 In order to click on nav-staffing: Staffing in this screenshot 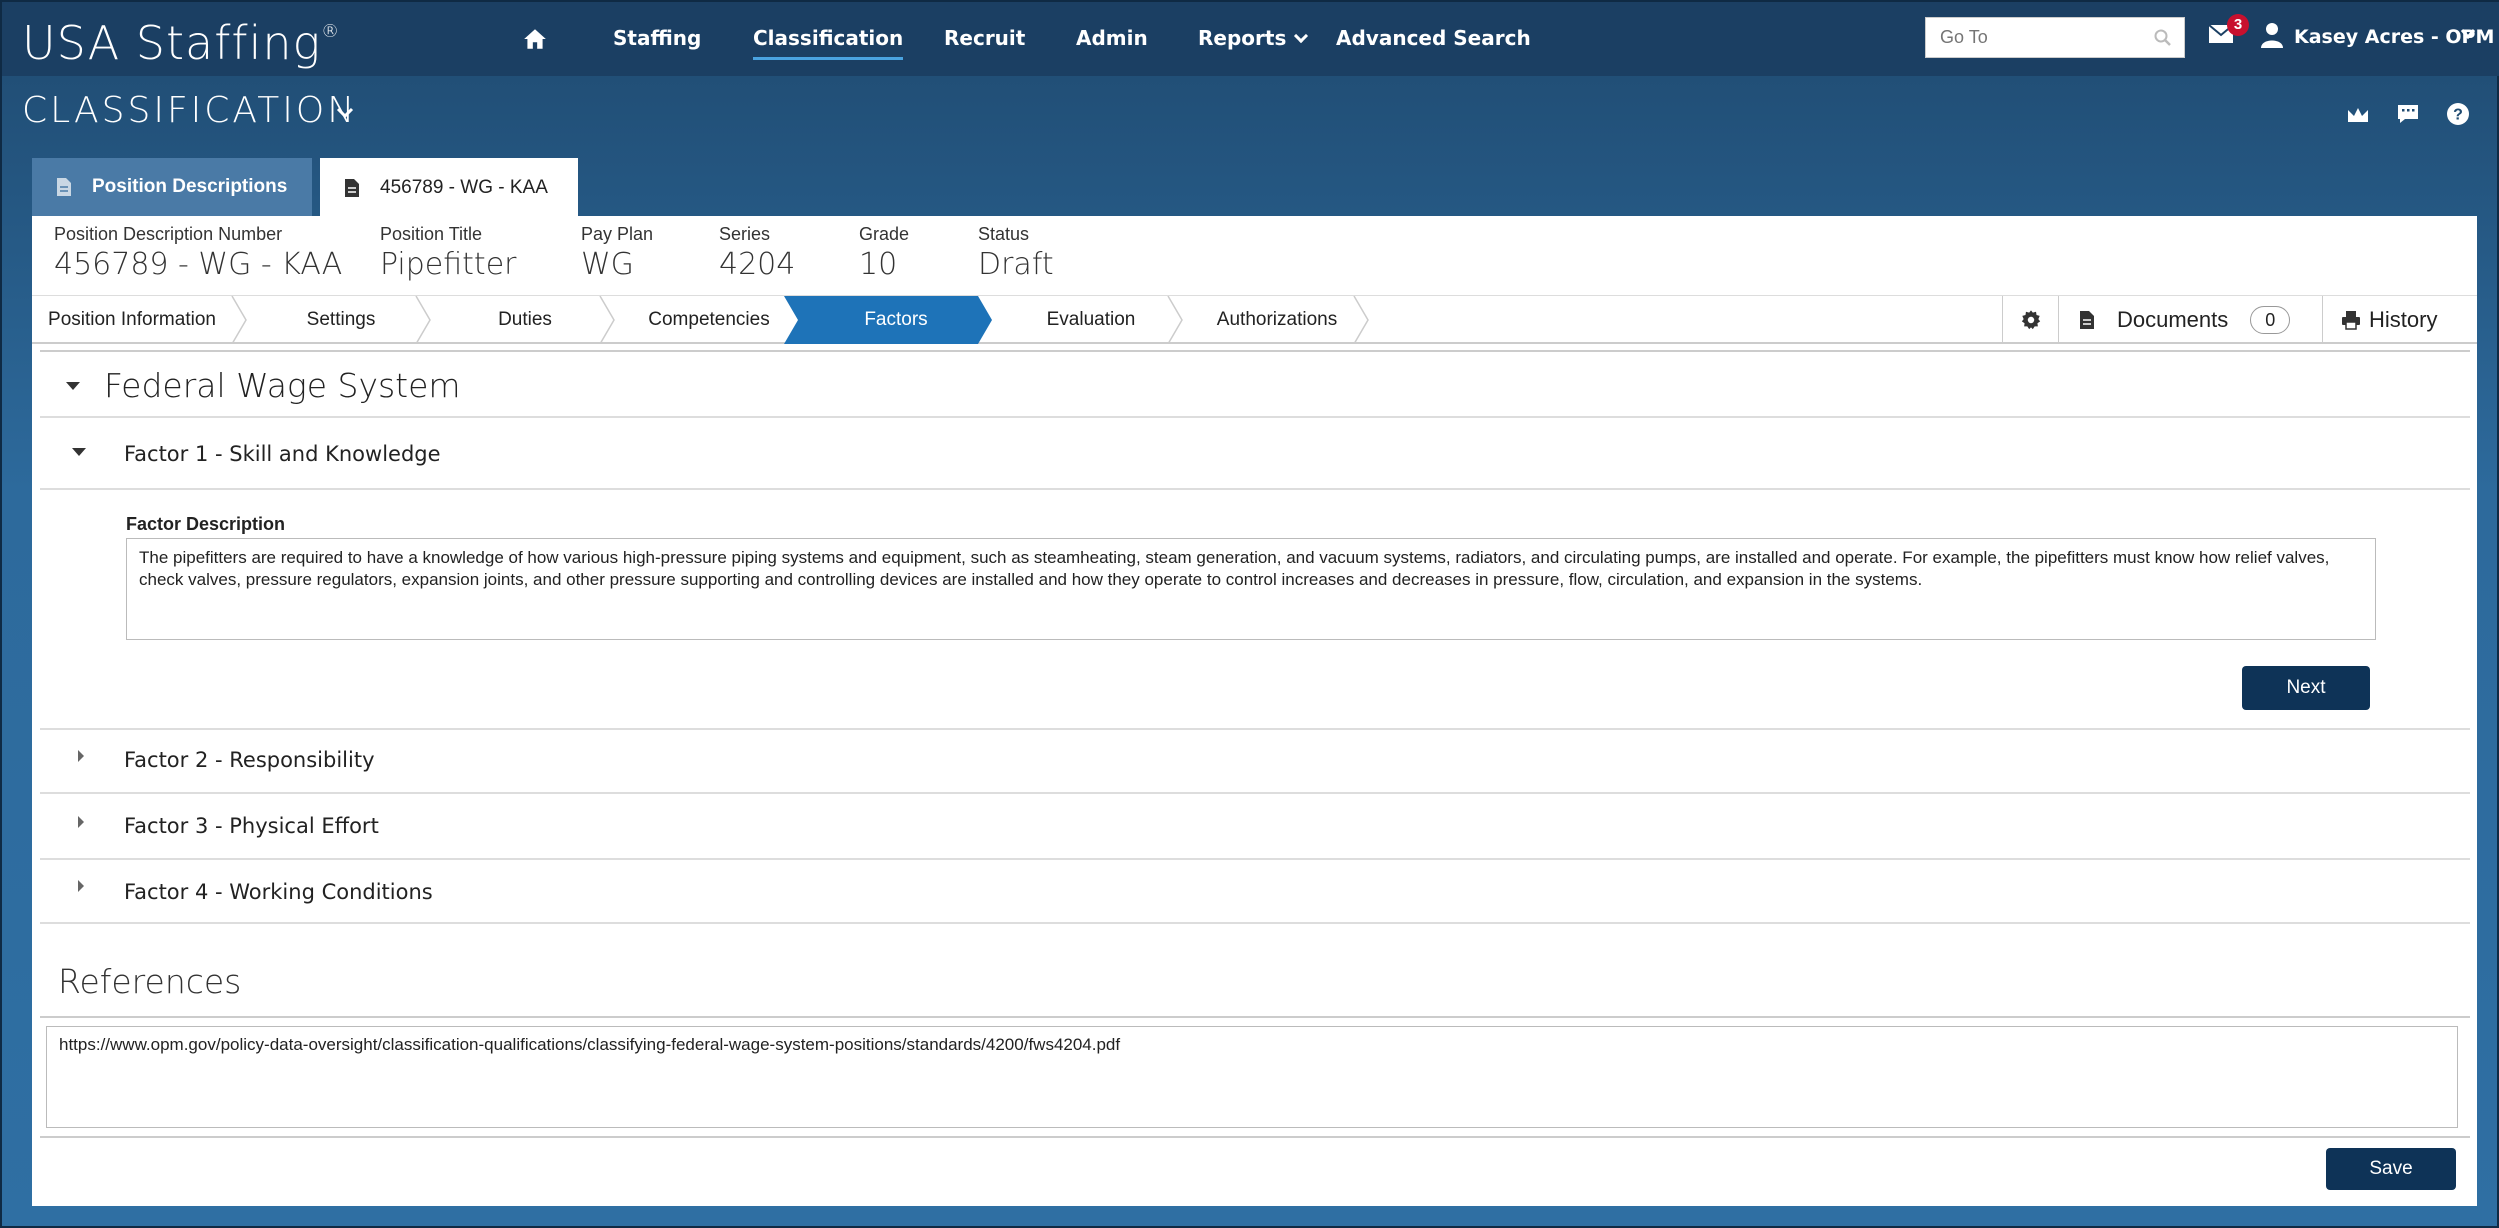, I will do `click(657, 38)`.